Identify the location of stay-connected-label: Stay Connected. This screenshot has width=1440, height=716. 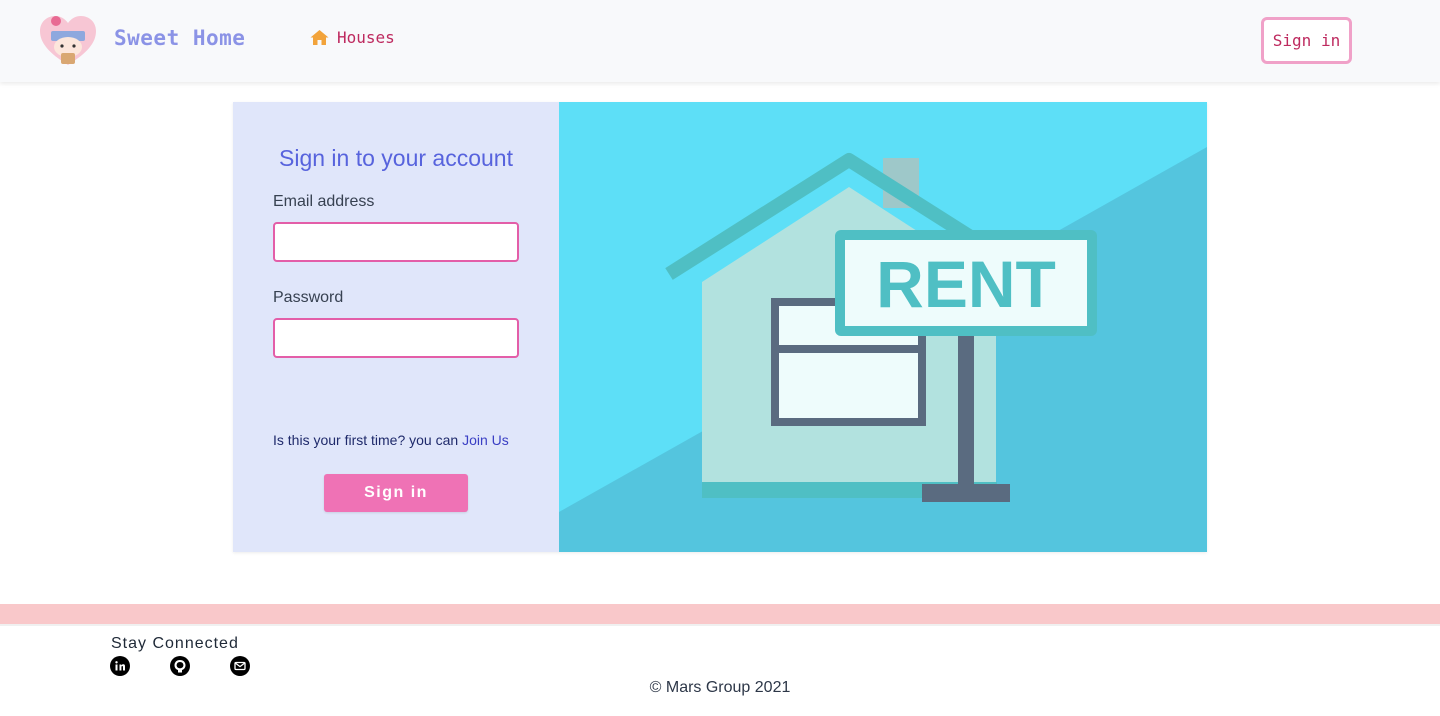
(175, 643).